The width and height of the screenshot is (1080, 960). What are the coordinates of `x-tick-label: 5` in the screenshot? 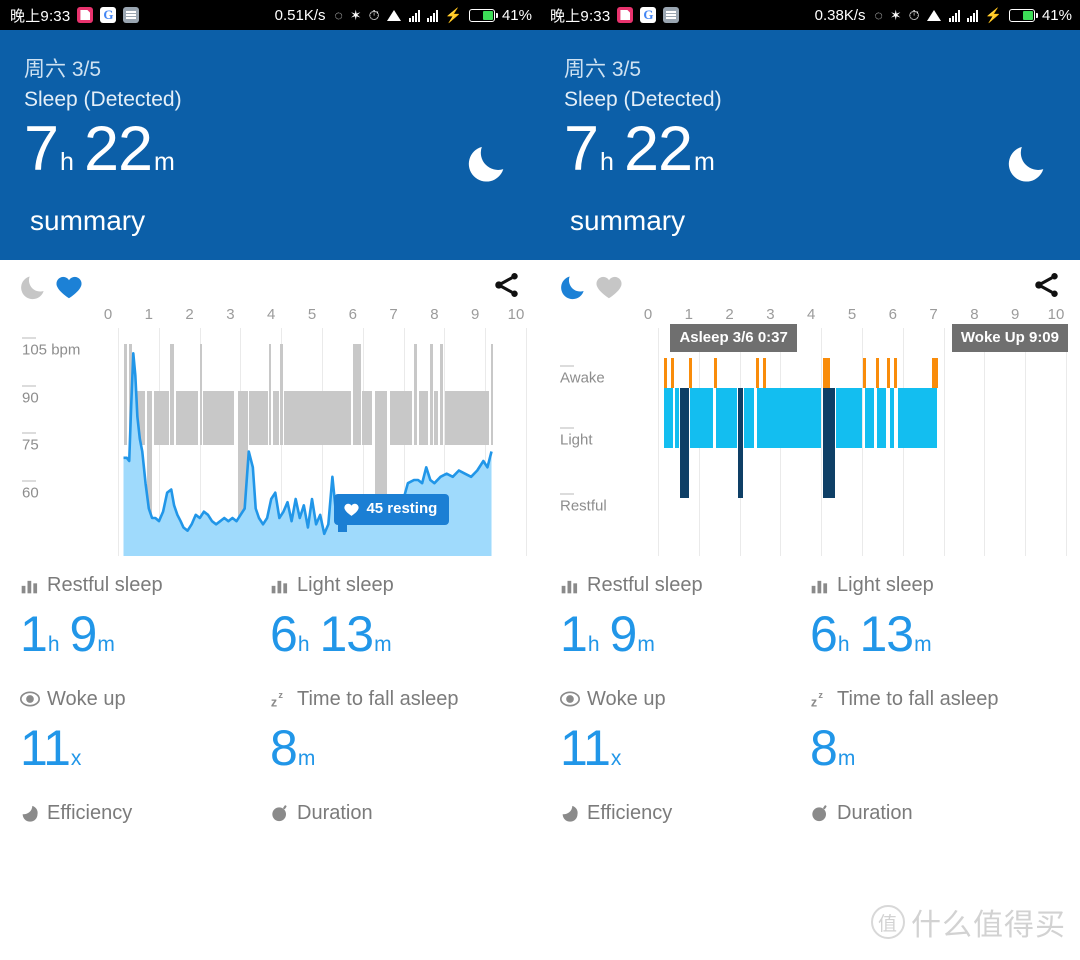 It's located at (312, 314).